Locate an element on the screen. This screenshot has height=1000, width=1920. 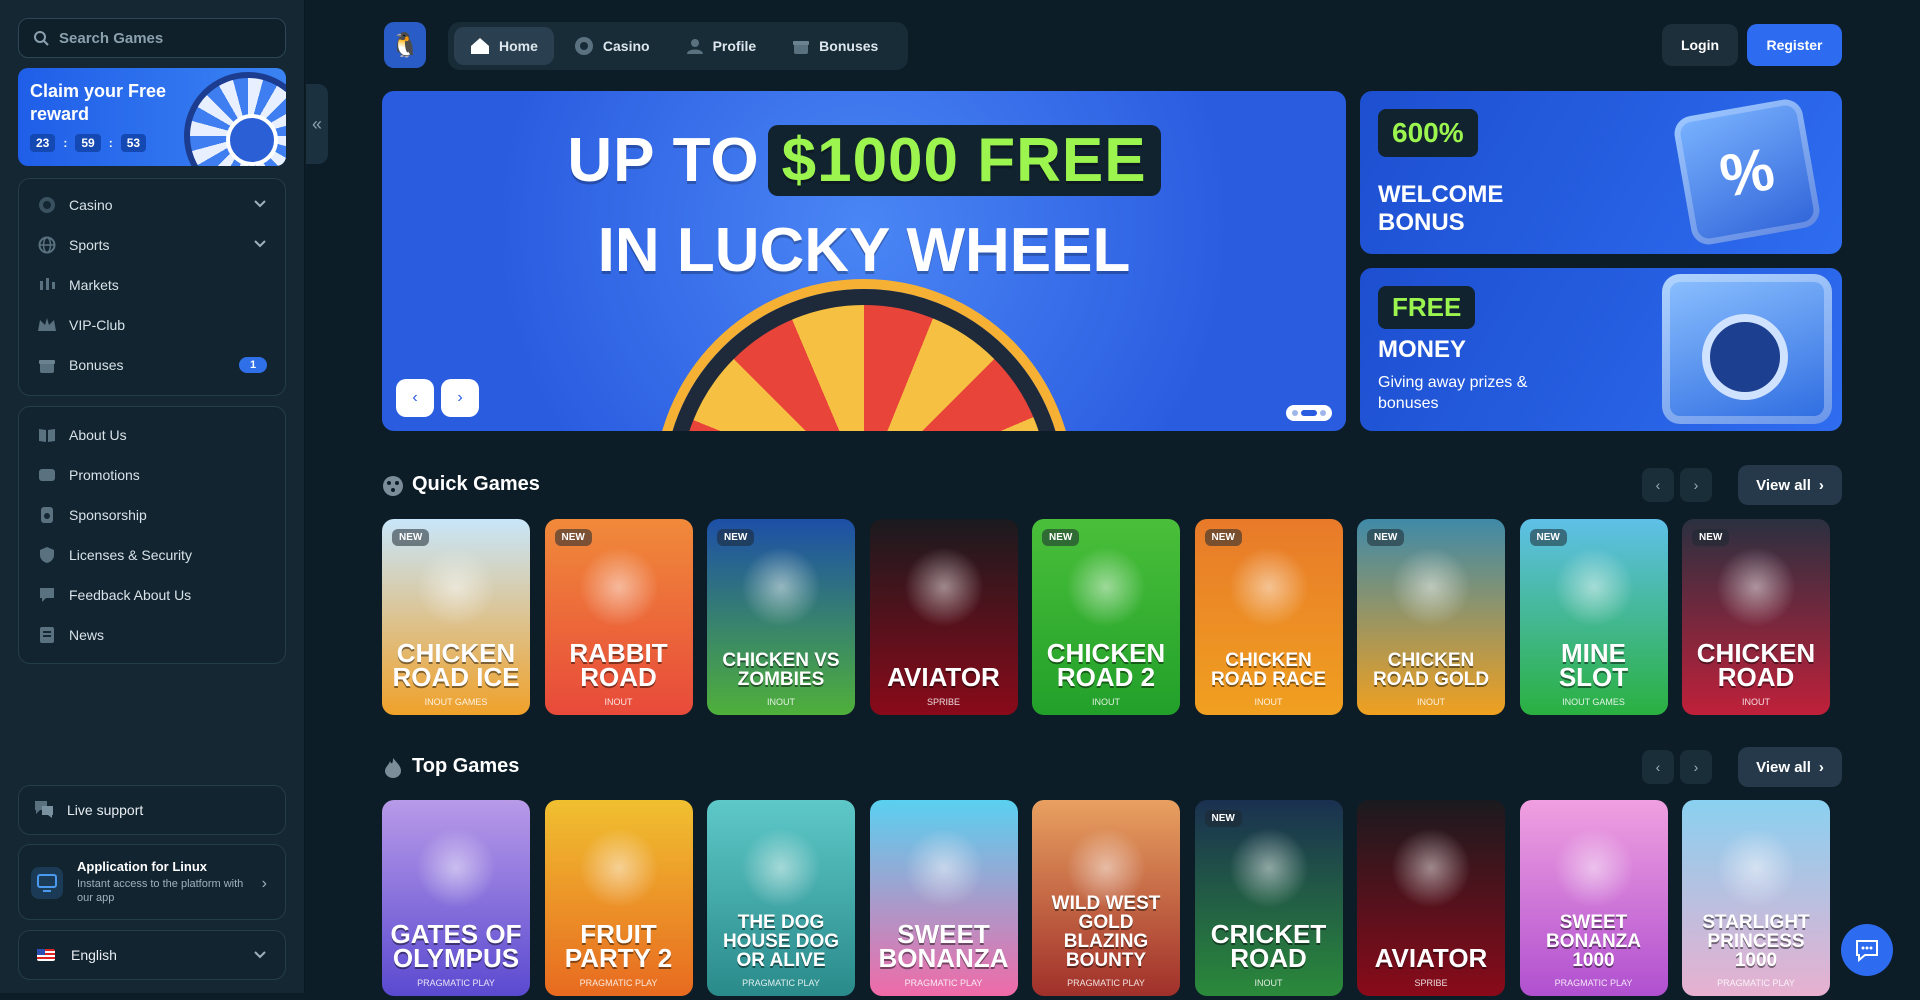
login-button: Login is located at coordinates (1700, 45).